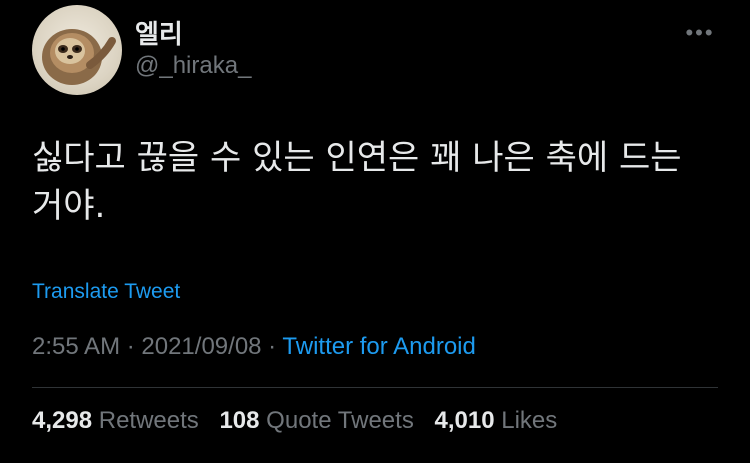  What do you see at coordinates (529, 420) in the screenshot?
I see `likes-label: Likes` at bounding box center [529, 420].